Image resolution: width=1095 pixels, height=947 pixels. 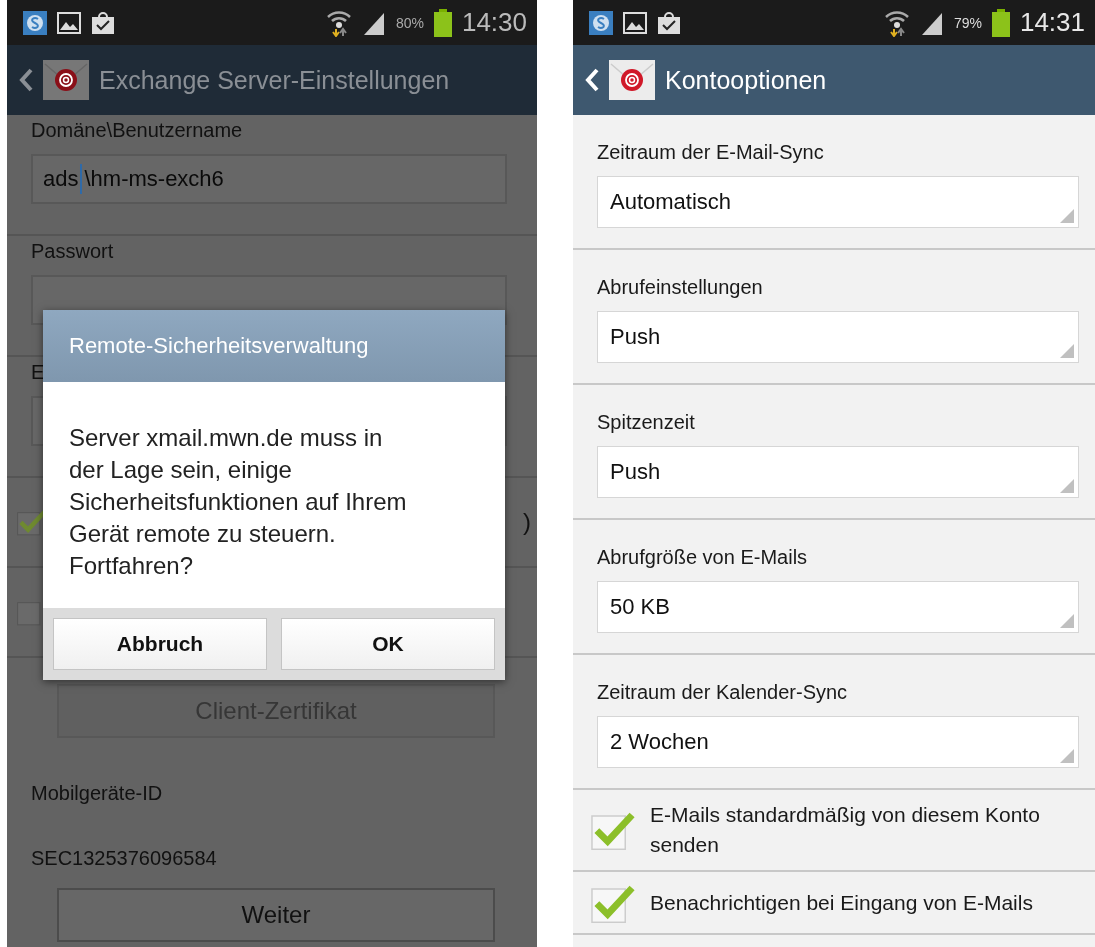 I want to click on battery-percentage: 80%, so click(x=409, y=22).